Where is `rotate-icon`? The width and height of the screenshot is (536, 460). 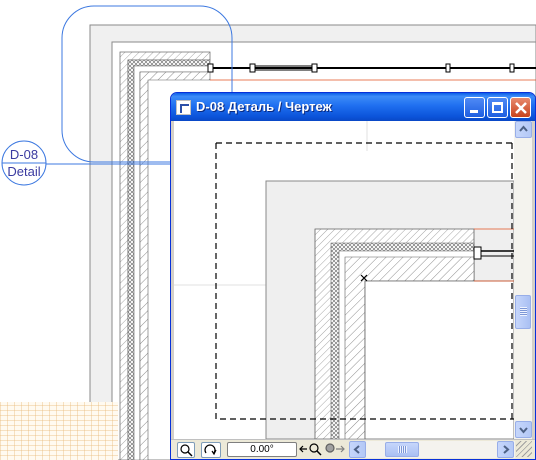
rotate-icon is located at coordinates (210, 450).